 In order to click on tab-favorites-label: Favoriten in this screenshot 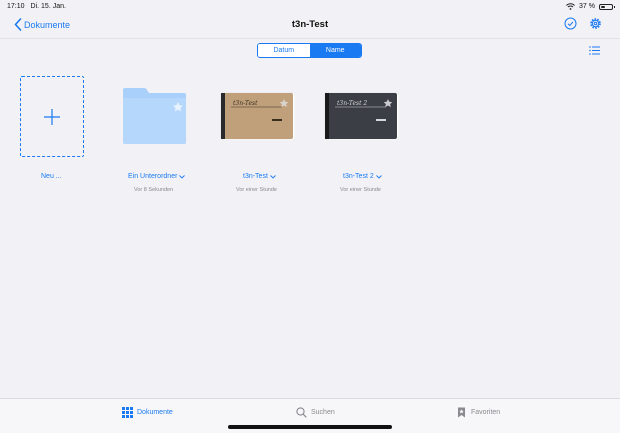, I will do `click(486, 412)`.